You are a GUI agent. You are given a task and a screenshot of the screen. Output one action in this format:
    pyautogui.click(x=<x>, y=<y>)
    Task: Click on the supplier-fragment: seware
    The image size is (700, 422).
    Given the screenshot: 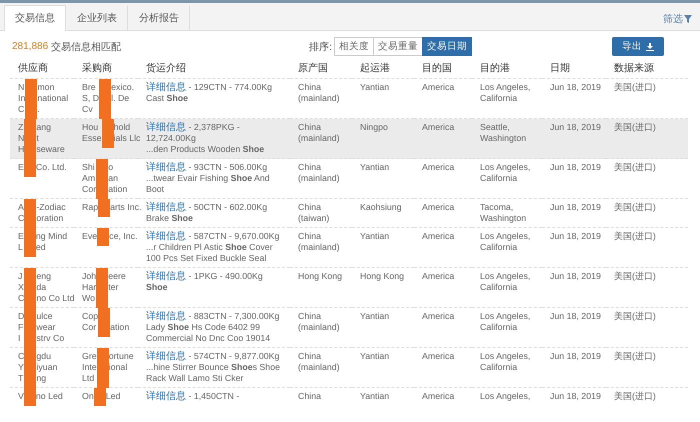 What is the action you would take?
    pyautogui.click(x=50, y=149)
    